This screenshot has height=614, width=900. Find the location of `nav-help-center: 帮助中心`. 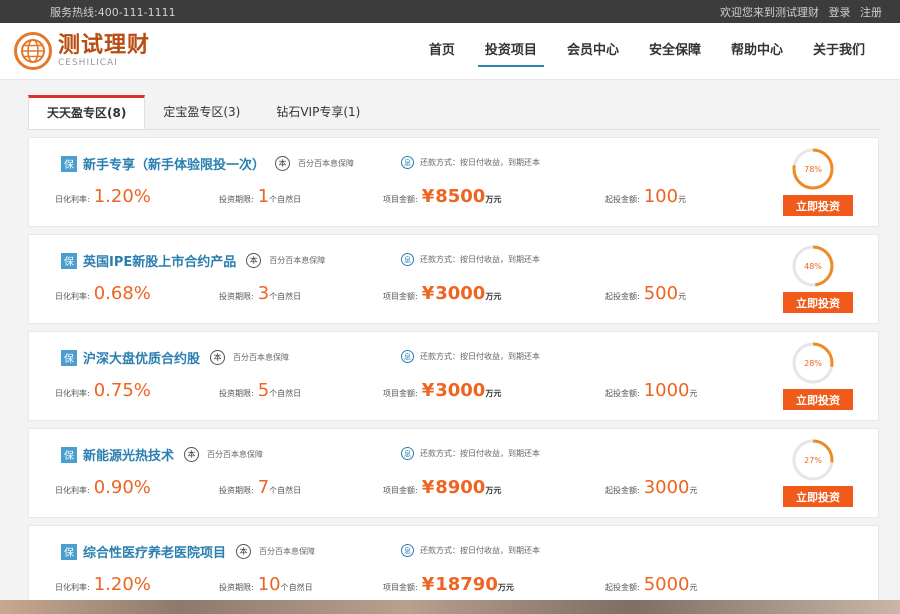

nav-help-center: 帮助中心 is located at coordinates (757, 51).